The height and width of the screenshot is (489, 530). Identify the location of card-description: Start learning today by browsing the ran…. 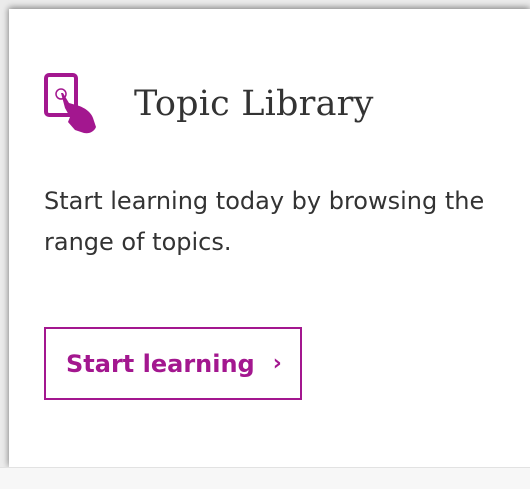
(264, 221).